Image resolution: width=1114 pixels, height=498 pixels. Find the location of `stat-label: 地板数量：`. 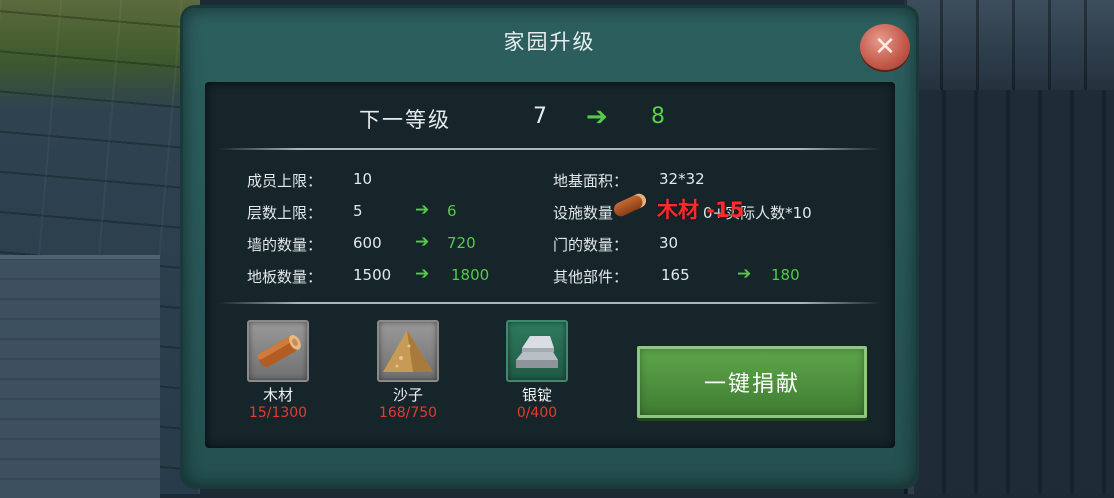

stat-label: 地板数量： is located at coordinates (285, 277).